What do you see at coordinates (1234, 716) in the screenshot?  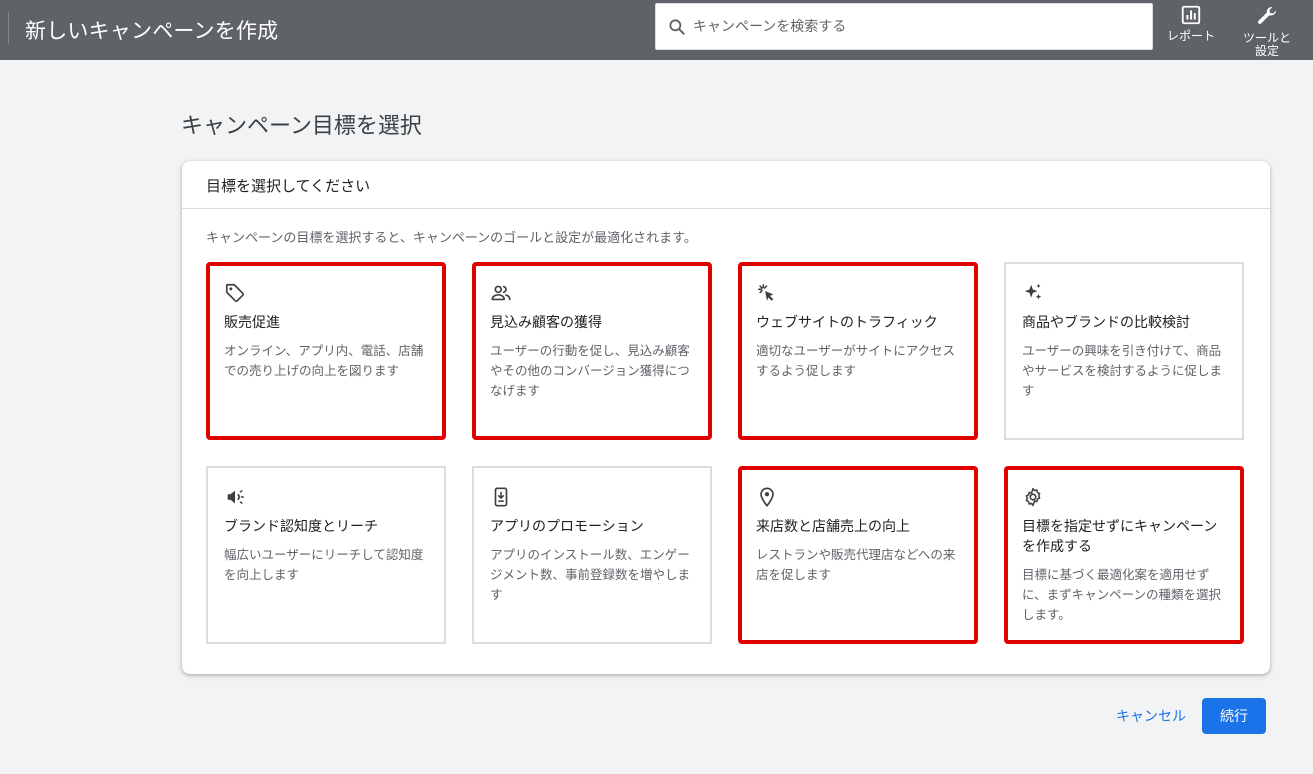 I see `continue-button: 続行` at bounding box center [1234, 716].